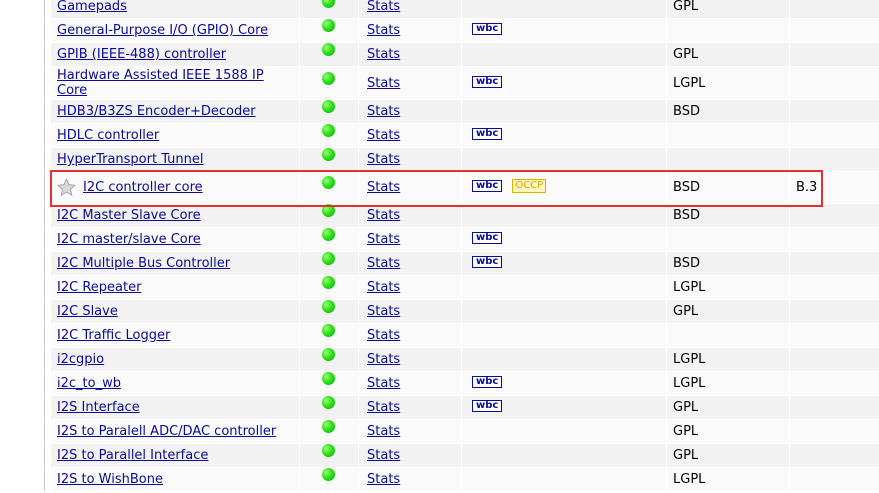  What do you see at coordinates (80, 359) in the screenshot?
I see `project-link: i2cgpio` at bounding box center [80, 359].